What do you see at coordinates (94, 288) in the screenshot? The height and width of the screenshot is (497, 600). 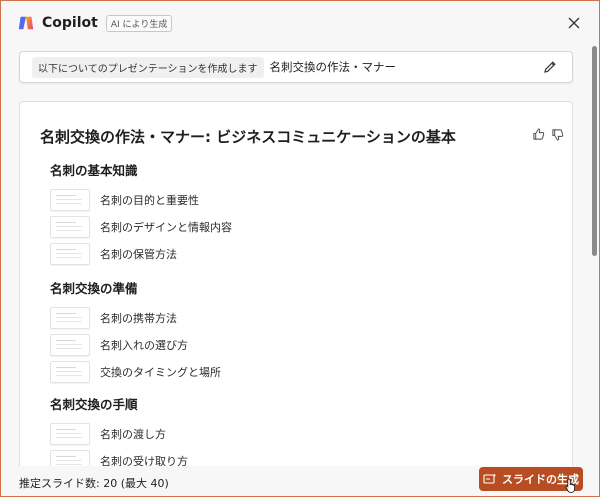 I see `section-heading: 名刺交換の準備` at bounding box center [94, 288].